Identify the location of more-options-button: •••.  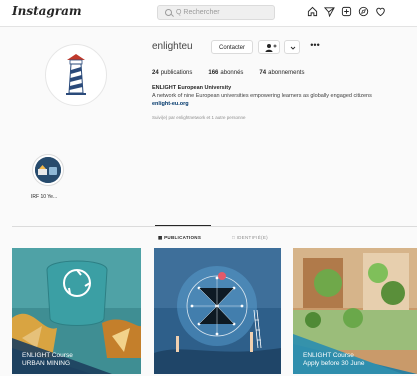
(315, 47).